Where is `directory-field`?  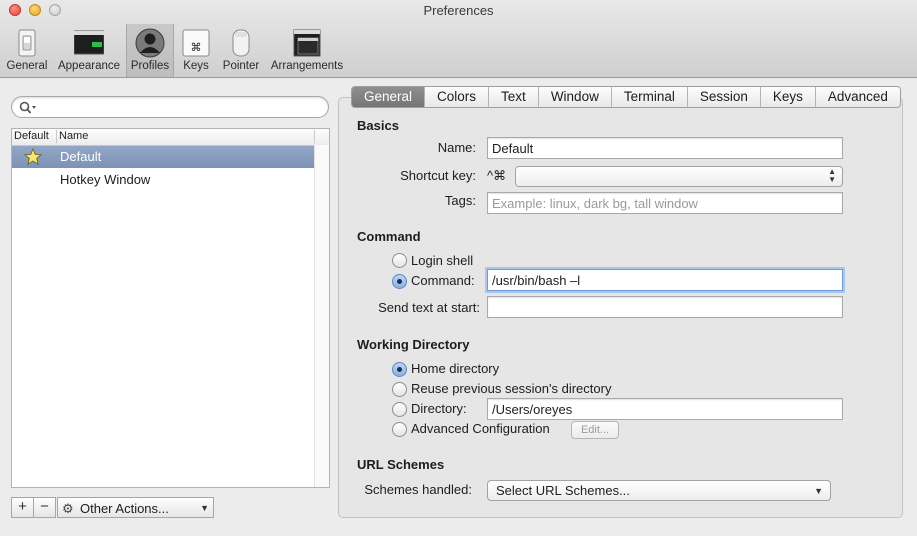 directory-field is located at coordinates (665, 409).